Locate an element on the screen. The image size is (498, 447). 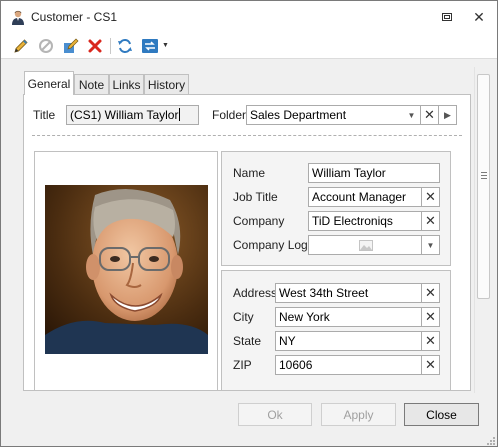
scrollbar-thumb is located at coordinates (483, 186).